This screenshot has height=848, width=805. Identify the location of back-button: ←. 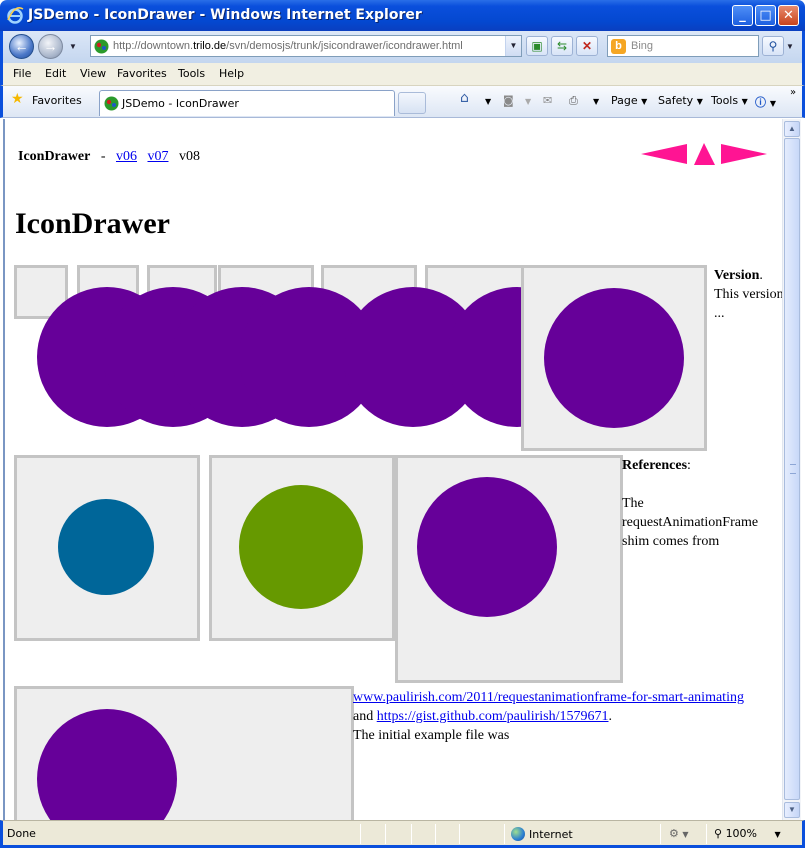
(21, 46).